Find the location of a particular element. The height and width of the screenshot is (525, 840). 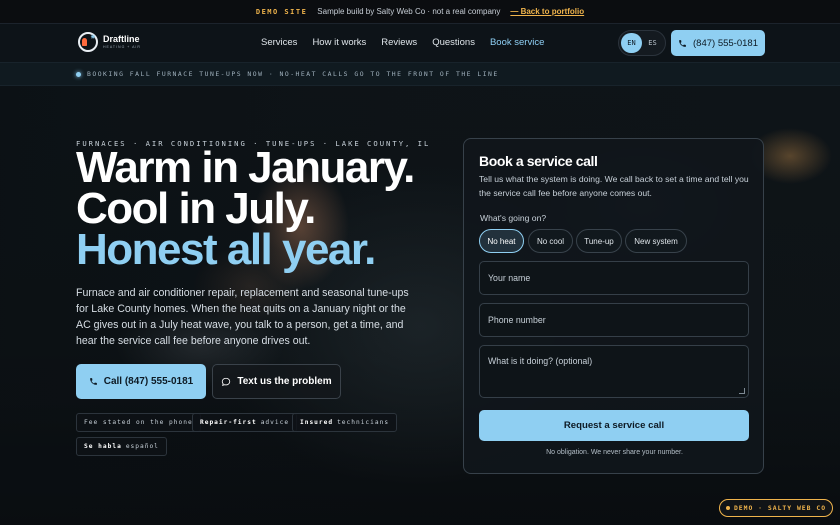

trust-chip-spanish: Se habla español is located at coordinates (121, 446).